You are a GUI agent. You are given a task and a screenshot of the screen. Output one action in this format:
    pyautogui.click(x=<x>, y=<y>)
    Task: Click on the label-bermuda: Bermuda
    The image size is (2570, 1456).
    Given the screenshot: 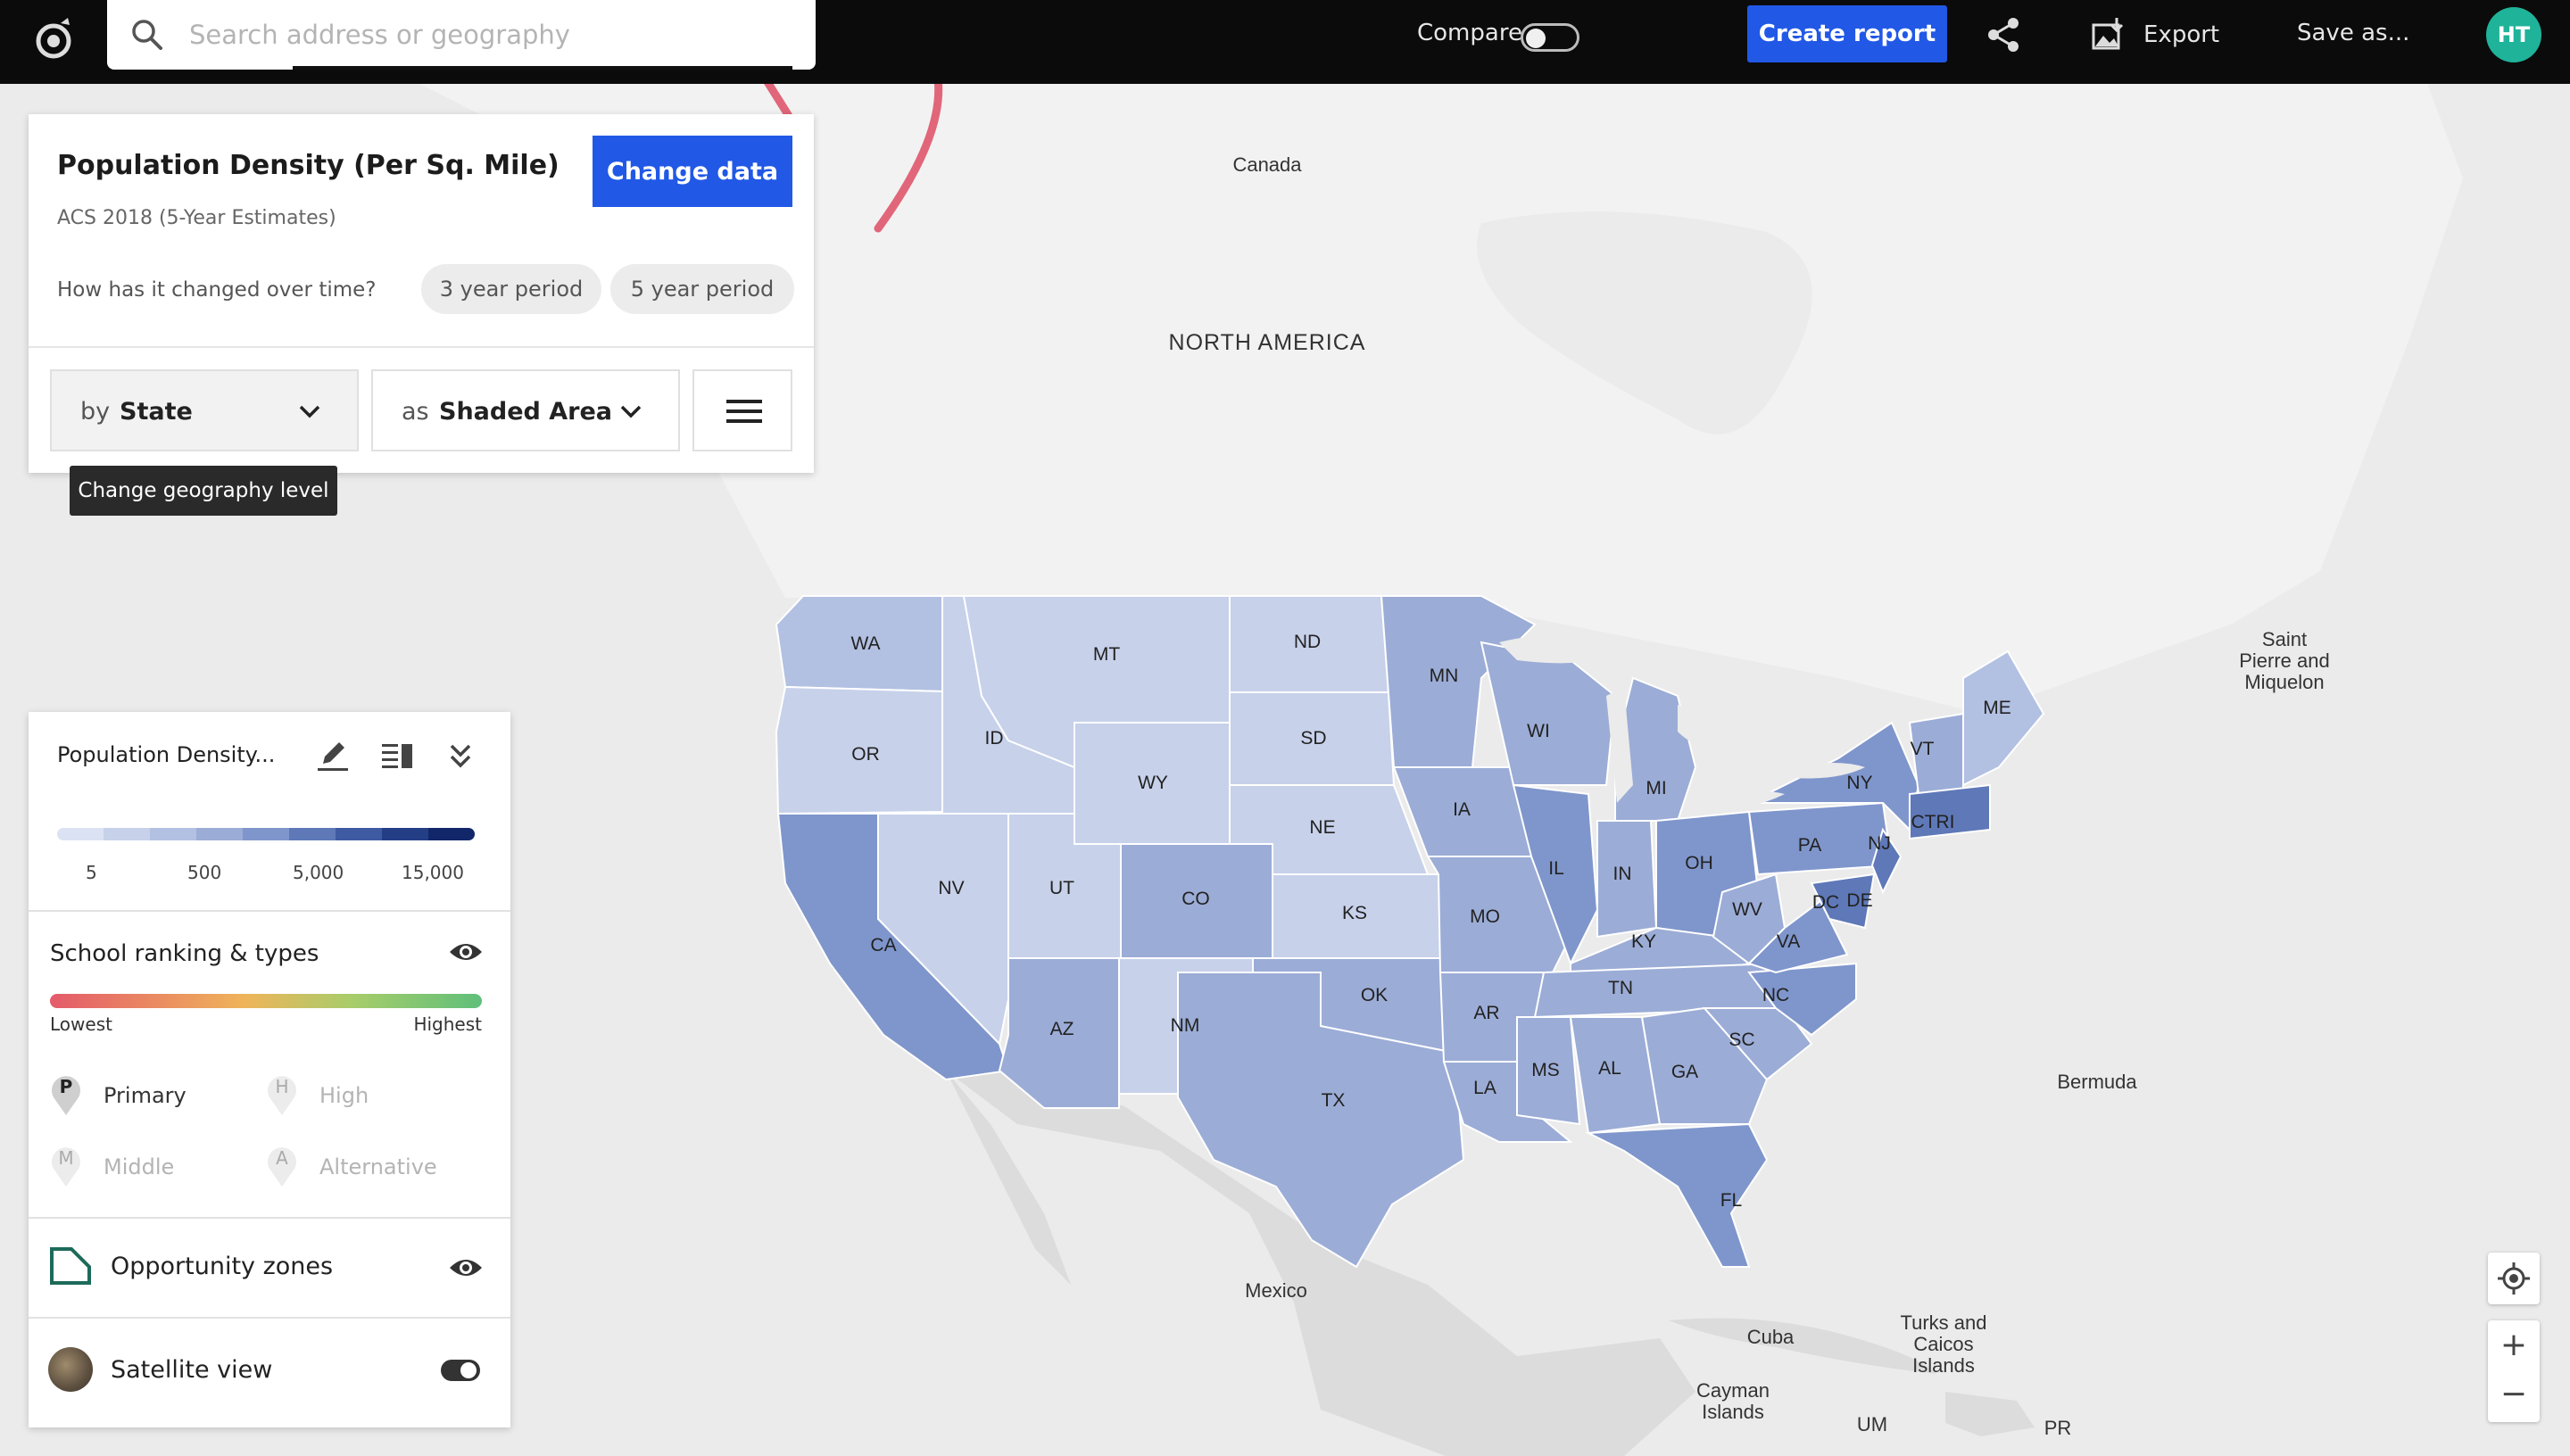 What is the action you would take?
    pyautogui.click(x=2097, y=1082)
    